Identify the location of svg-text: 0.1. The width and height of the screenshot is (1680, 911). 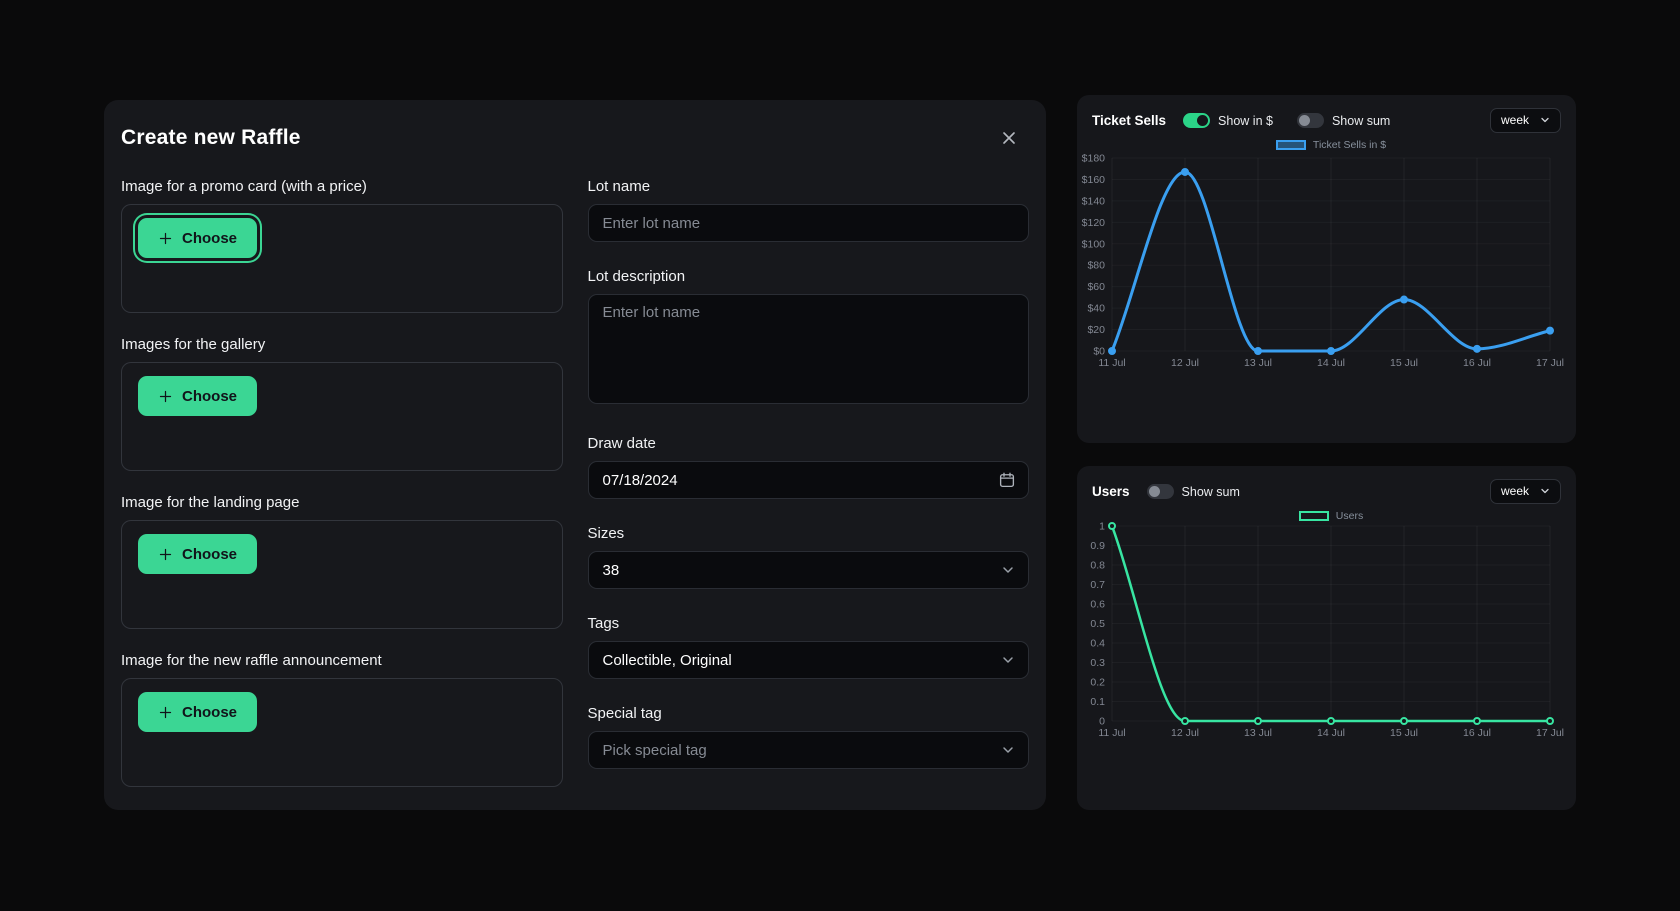
(1097, 702).